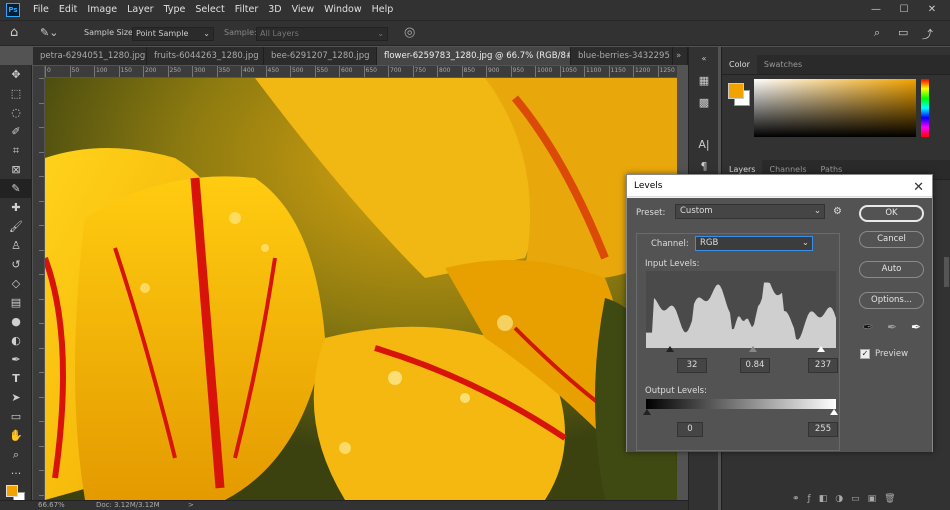 Image resolution: width=950 pixels, height=510 pixels. I want to click on preview-label: Preview, so click(892, 354).